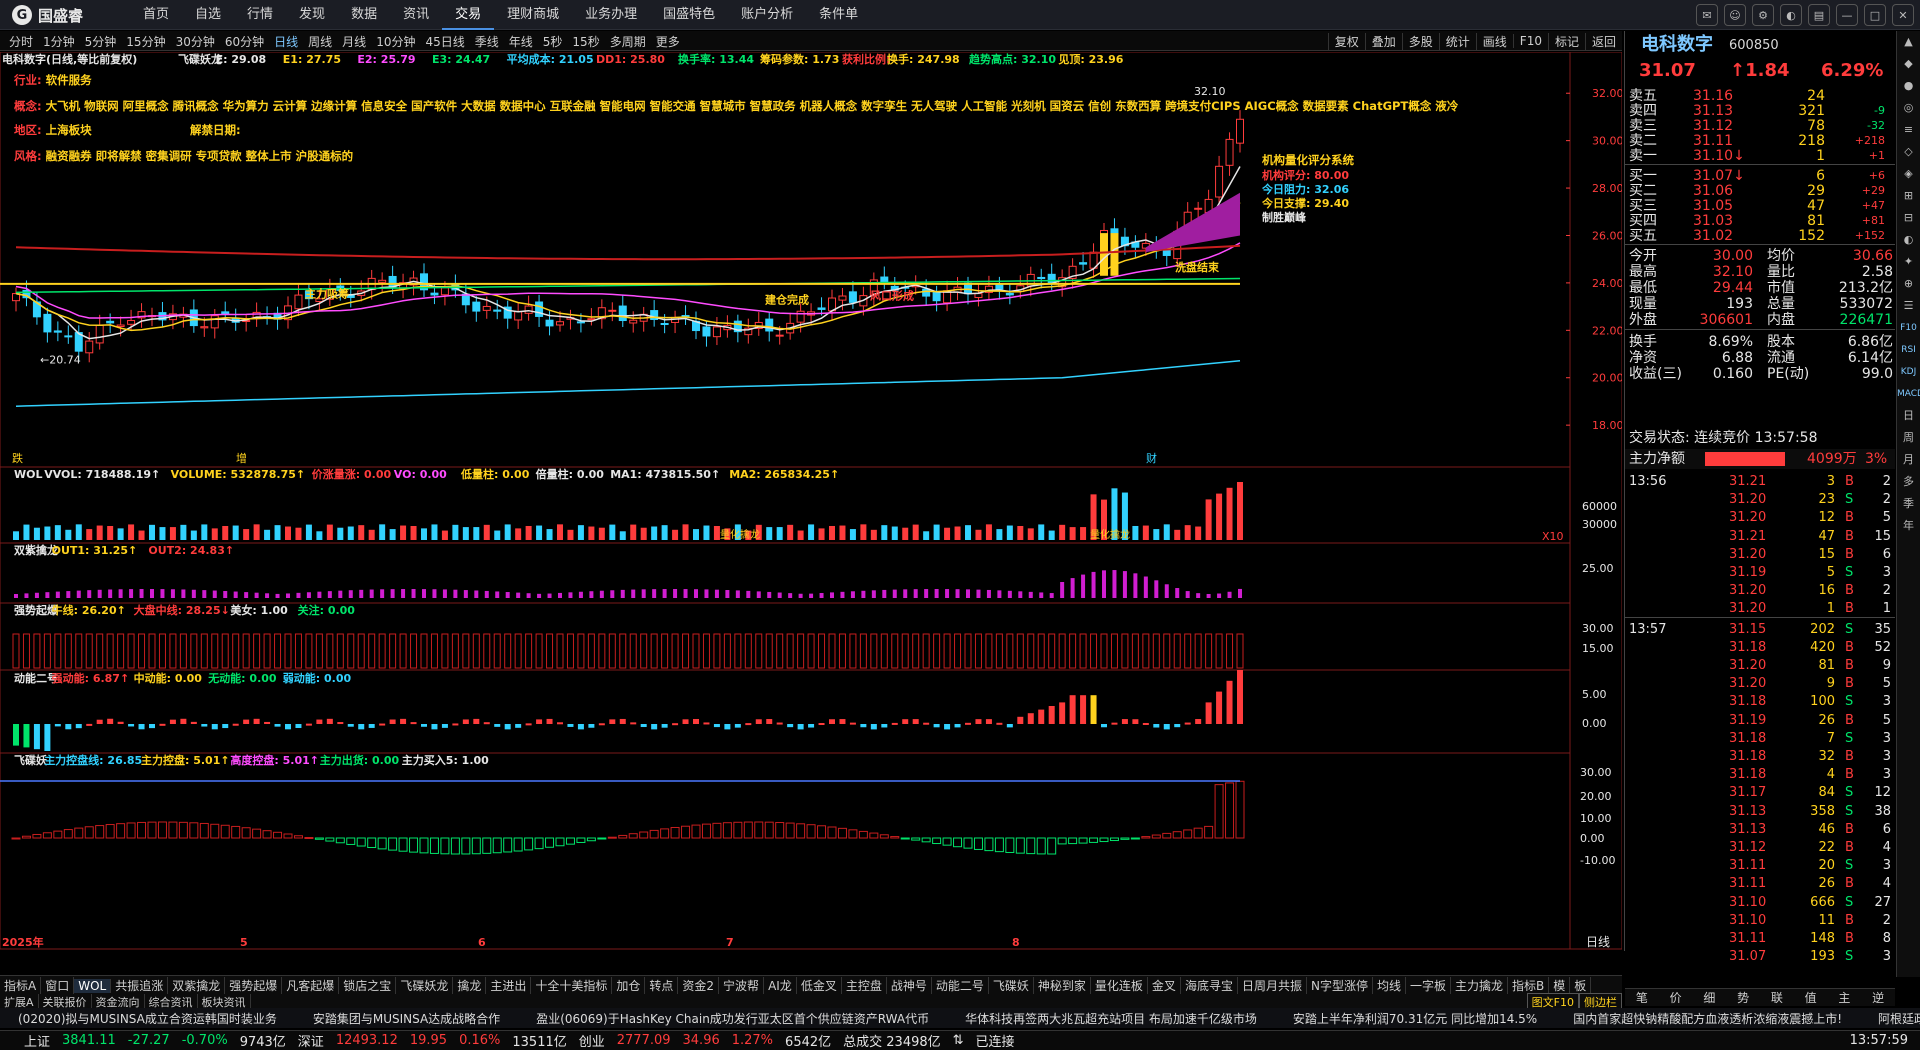 Image resolution: width=1920 pixels, height=1050 pixels. I want to click on tool-button: 返回, so click(1603, 41).